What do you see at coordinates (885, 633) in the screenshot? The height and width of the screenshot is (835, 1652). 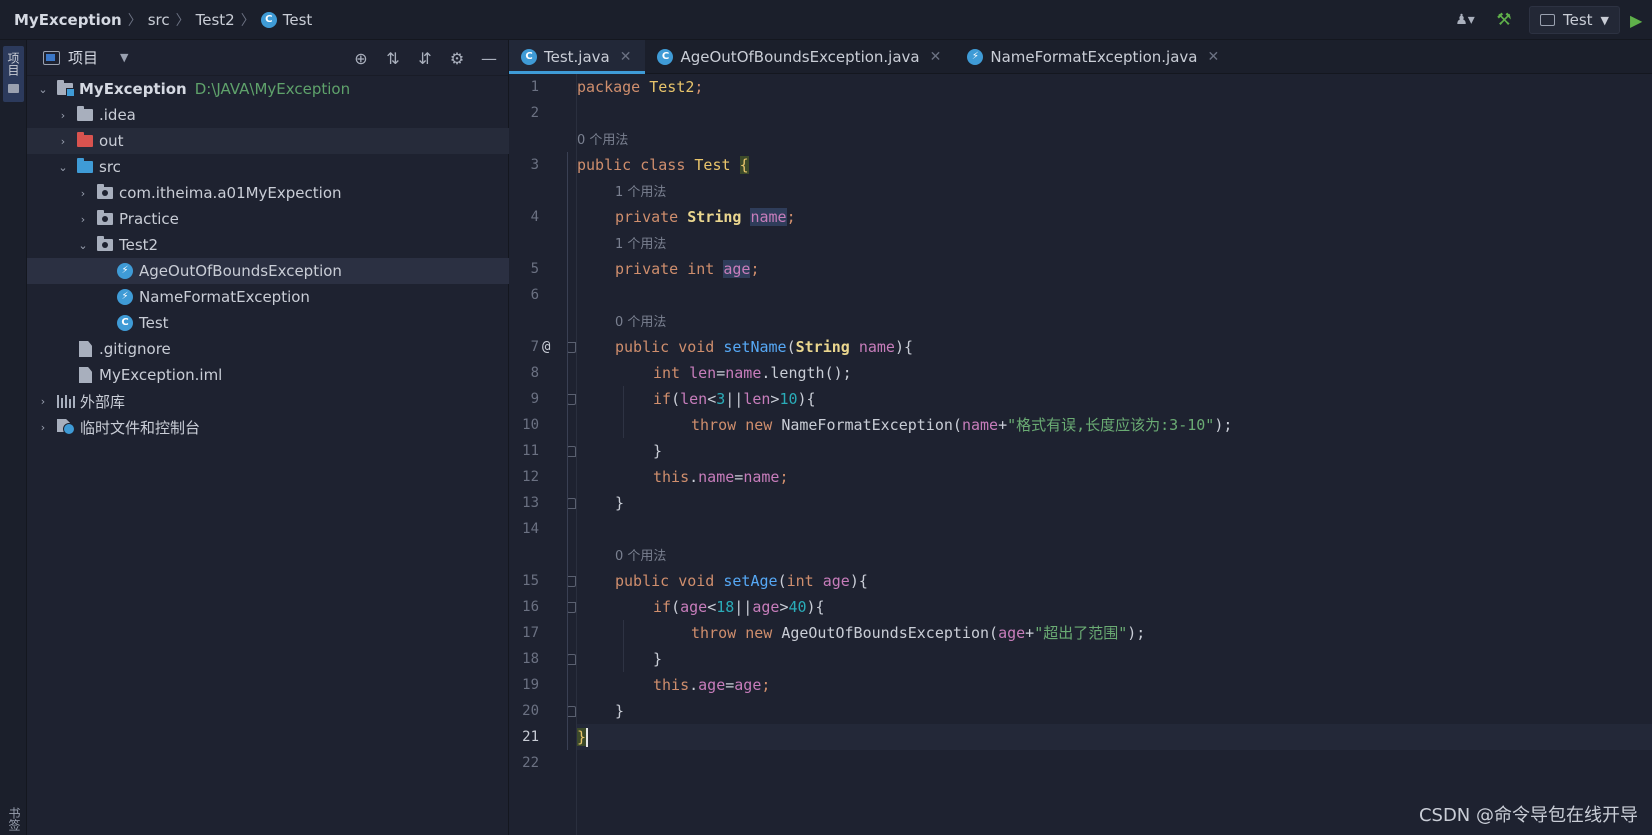 I see `class-name: AgeOutOfBoundsException` at bounding box center [885, 633].